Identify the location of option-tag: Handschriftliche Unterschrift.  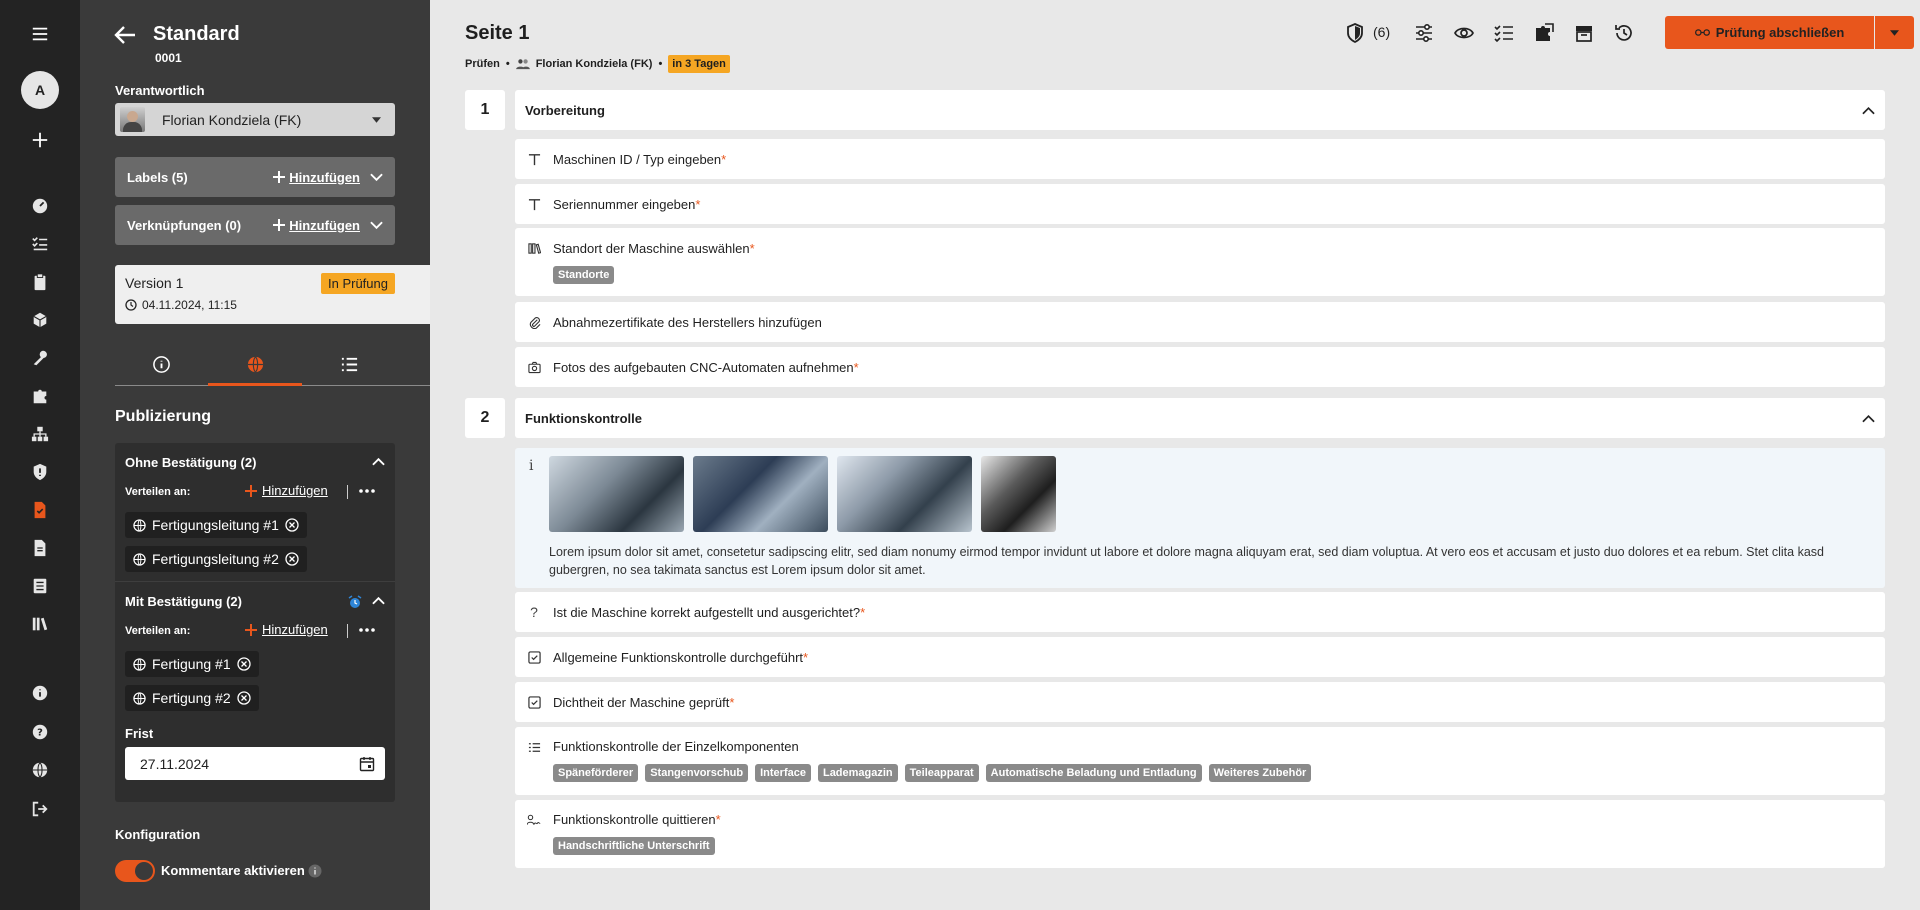
(634, 846).